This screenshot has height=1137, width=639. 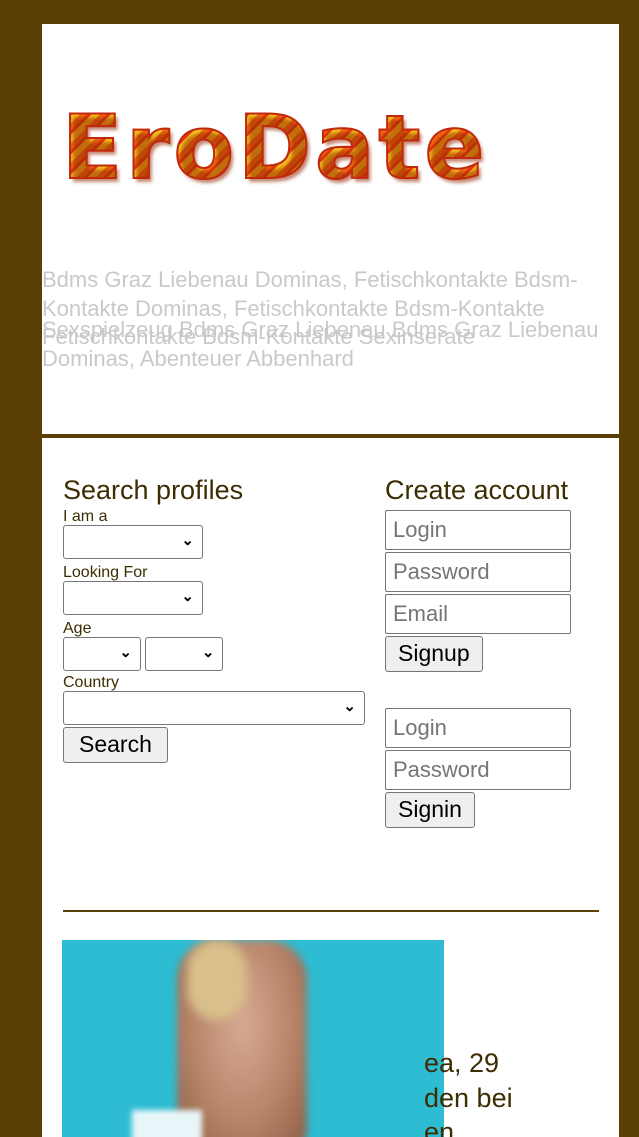 I want to click on signin-login-field, so click(x=478, y=727).